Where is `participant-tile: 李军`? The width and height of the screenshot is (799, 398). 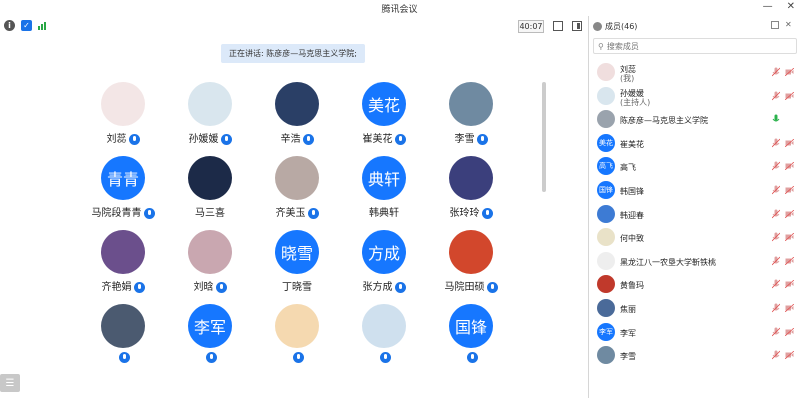 participant-tile: 李军 is located at coordinates (210, 344).